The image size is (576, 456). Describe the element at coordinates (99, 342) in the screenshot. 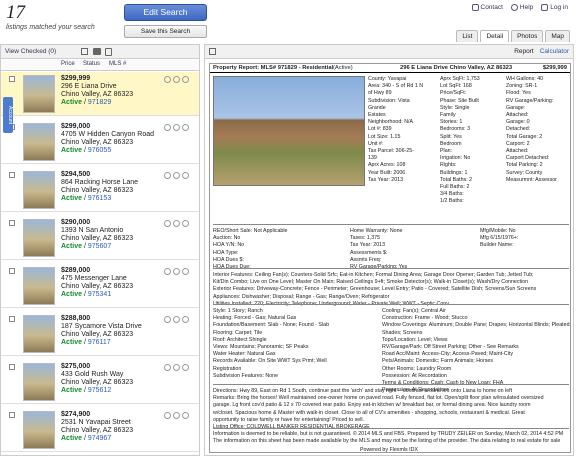

I see `listing-mls: 976117` at that location.